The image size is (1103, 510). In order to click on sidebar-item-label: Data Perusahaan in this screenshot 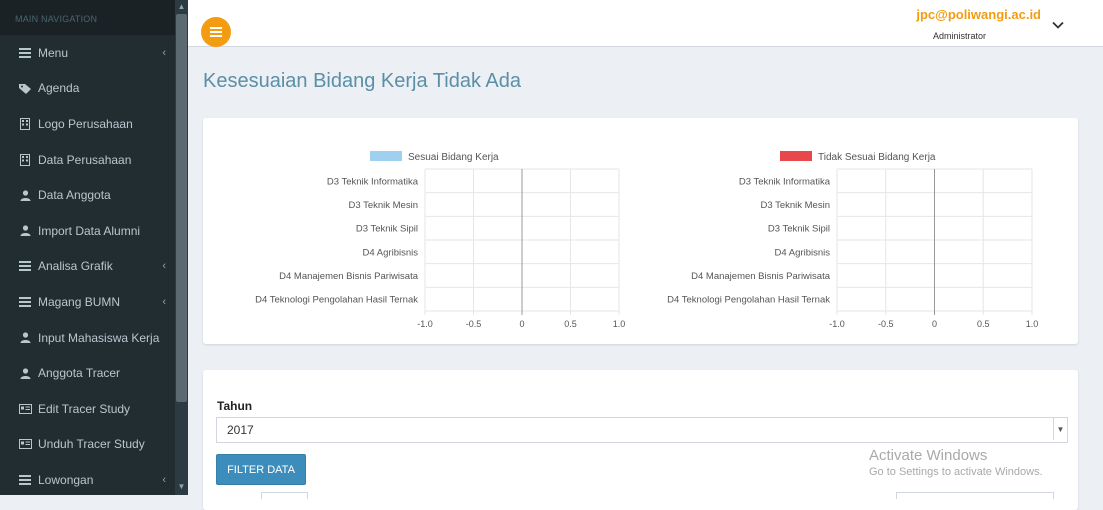, I will do `click(85, 159)`.